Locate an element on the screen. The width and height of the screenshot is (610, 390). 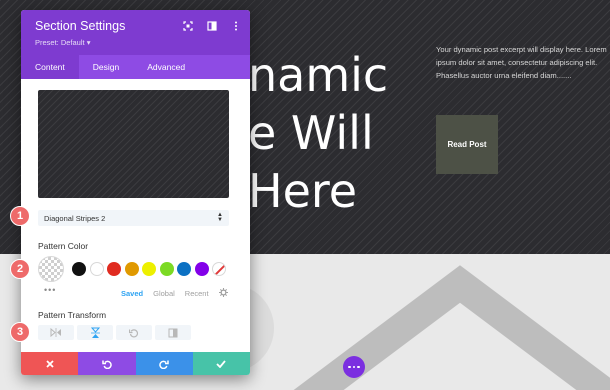
read-post-button: Read Post is located at coordinates (467, 144).